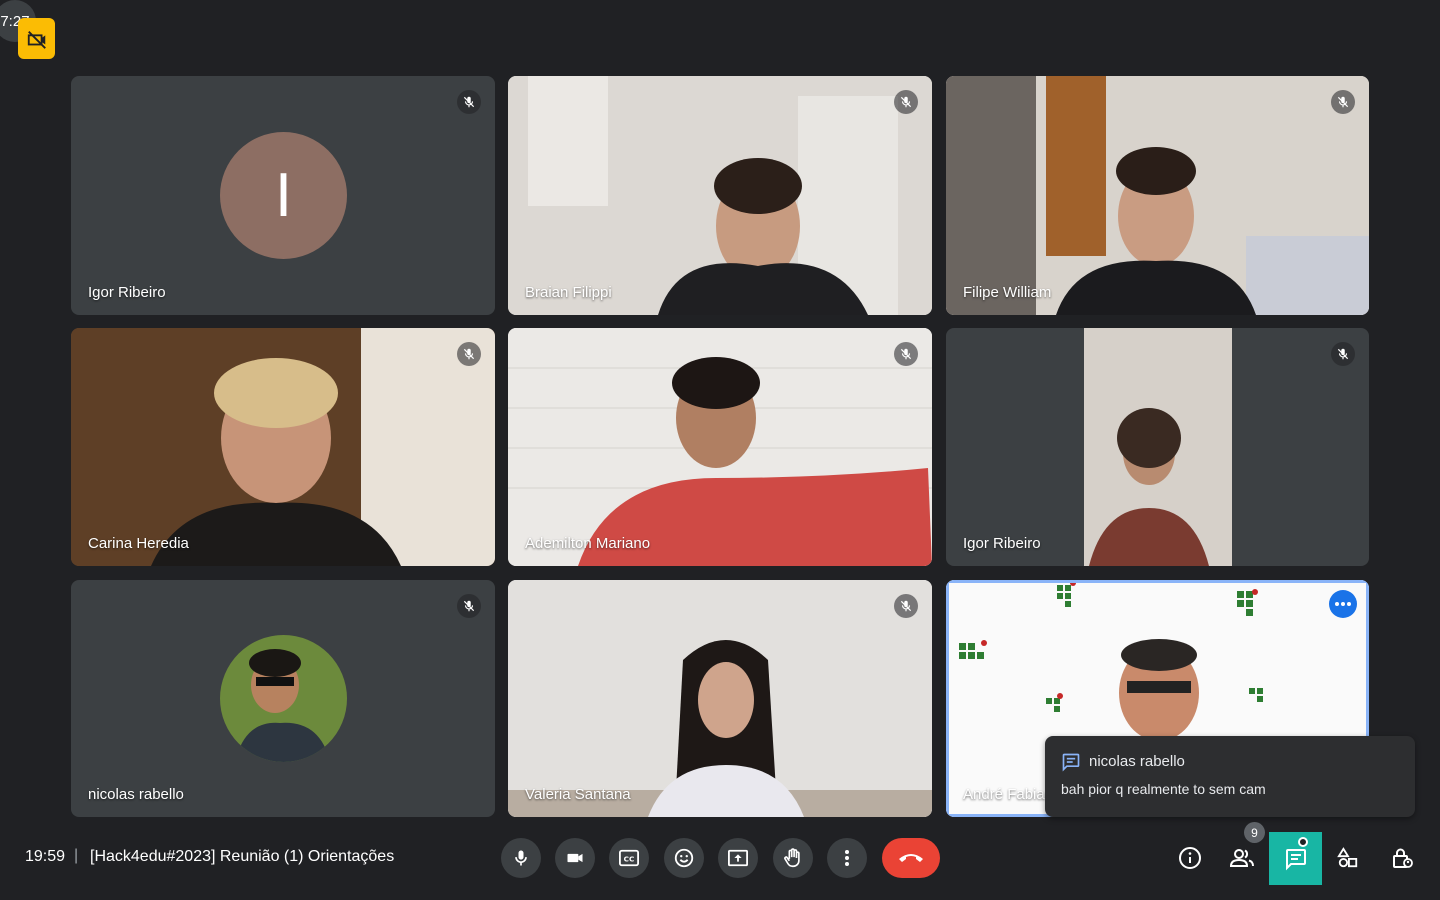 This screenshot has width=1440, height=900. I want to click on participant-tile: Filipe William, so click(1157, 195).